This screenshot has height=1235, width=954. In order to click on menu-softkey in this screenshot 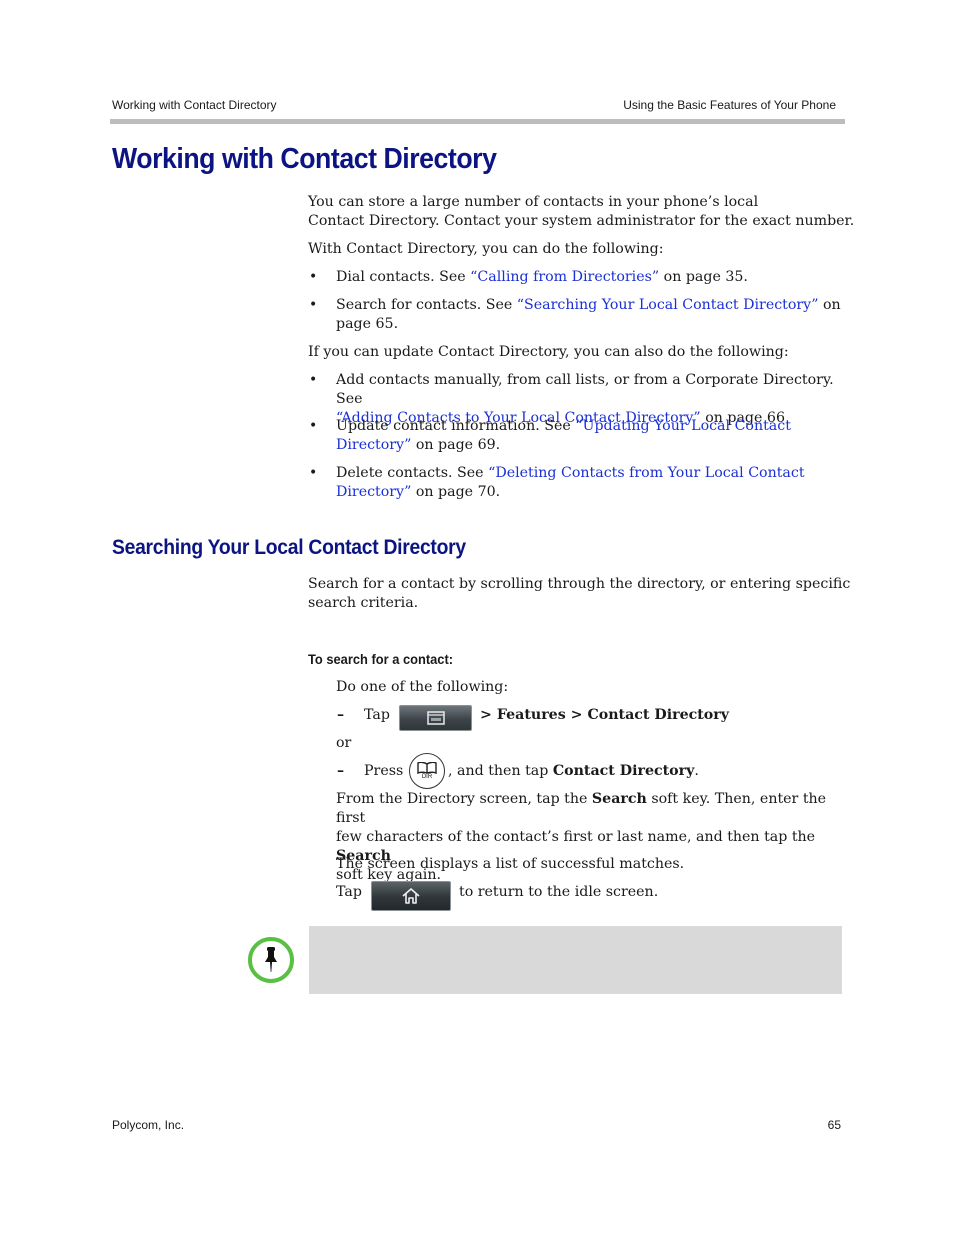, I will do `click(435, 718)`.